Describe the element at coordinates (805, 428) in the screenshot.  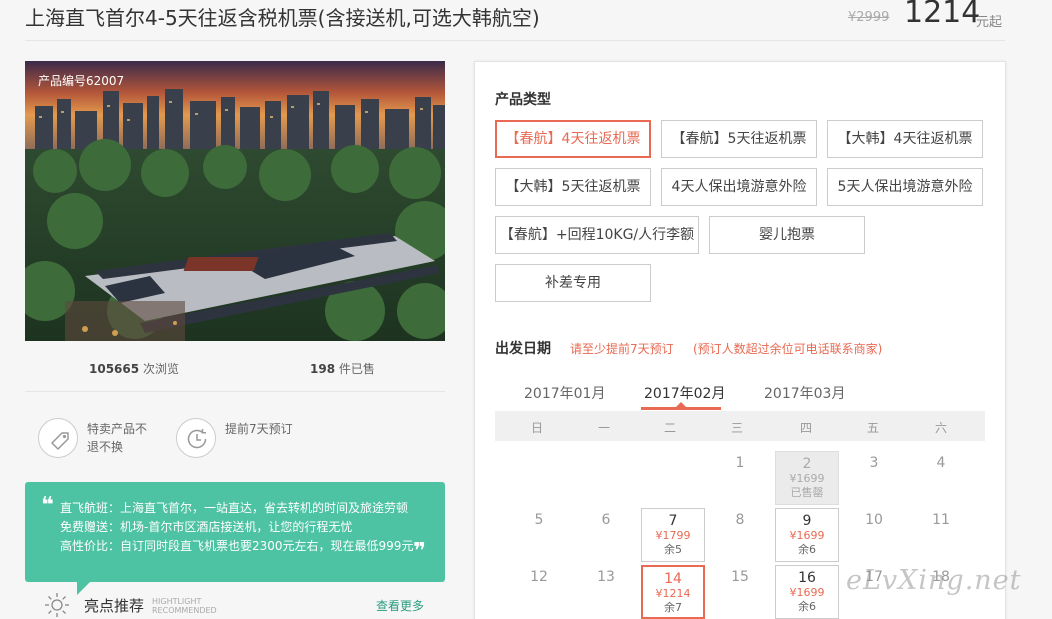
I see `weekday-label: 四` at that location.